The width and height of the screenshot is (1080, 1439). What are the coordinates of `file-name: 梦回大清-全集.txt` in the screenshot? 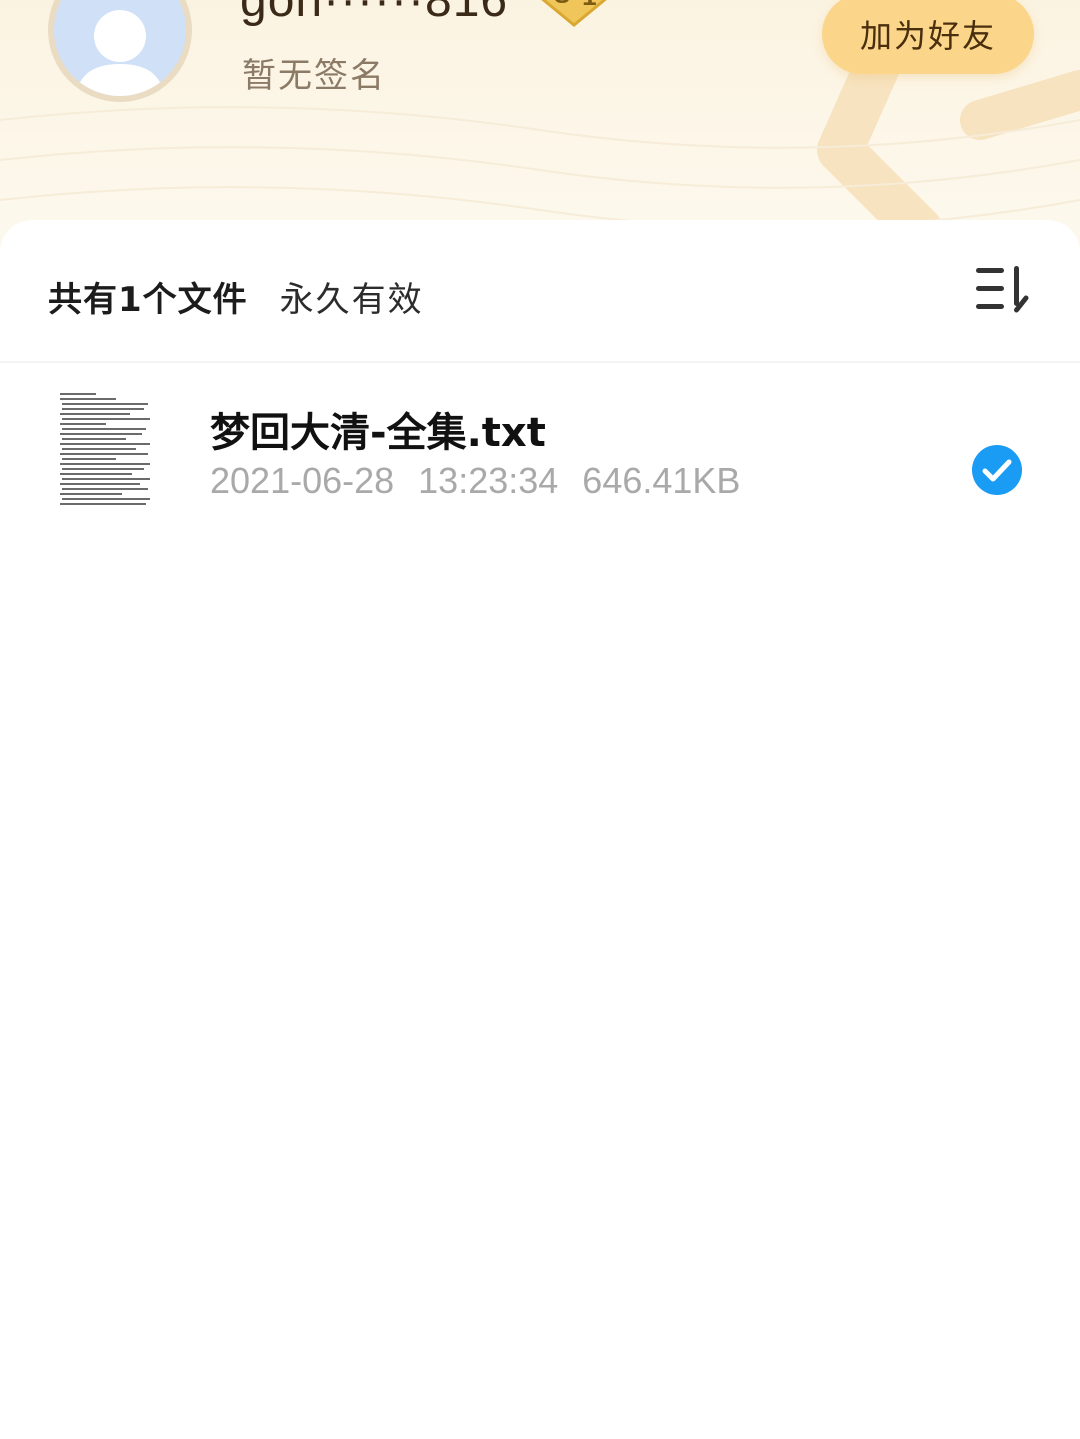 It's located at (378, 433).